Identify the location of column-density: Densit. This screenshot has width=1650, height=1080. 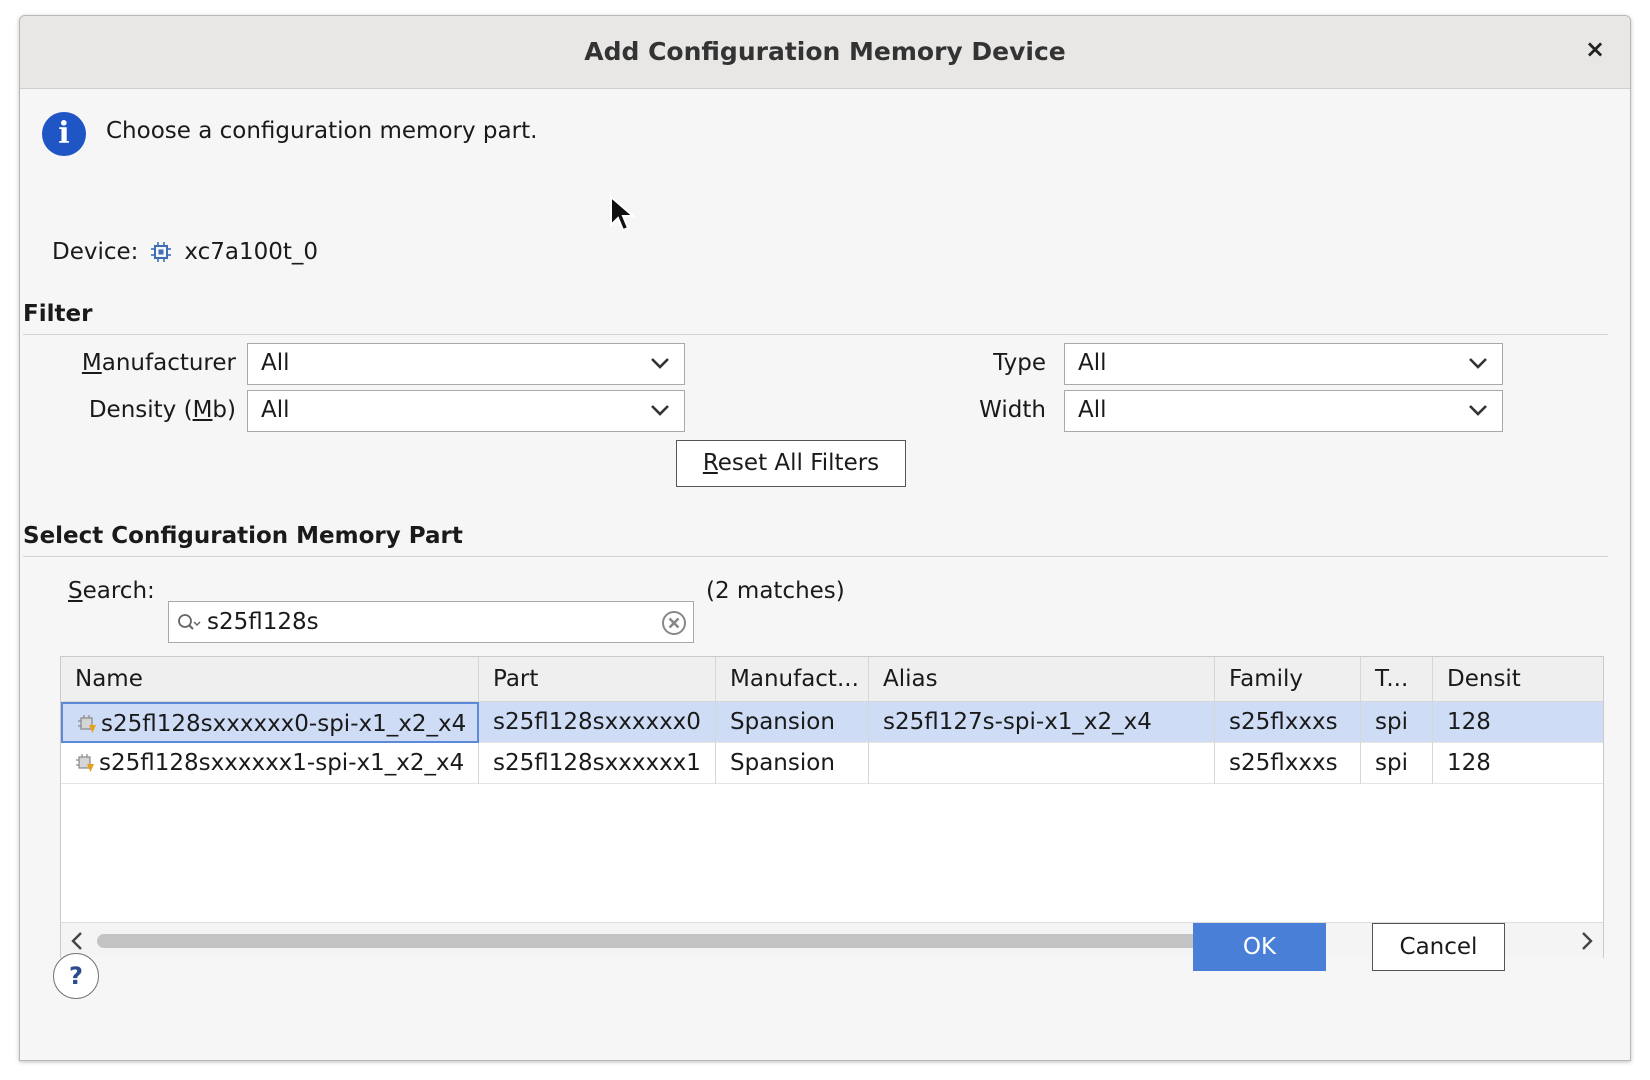
(1518, 679).